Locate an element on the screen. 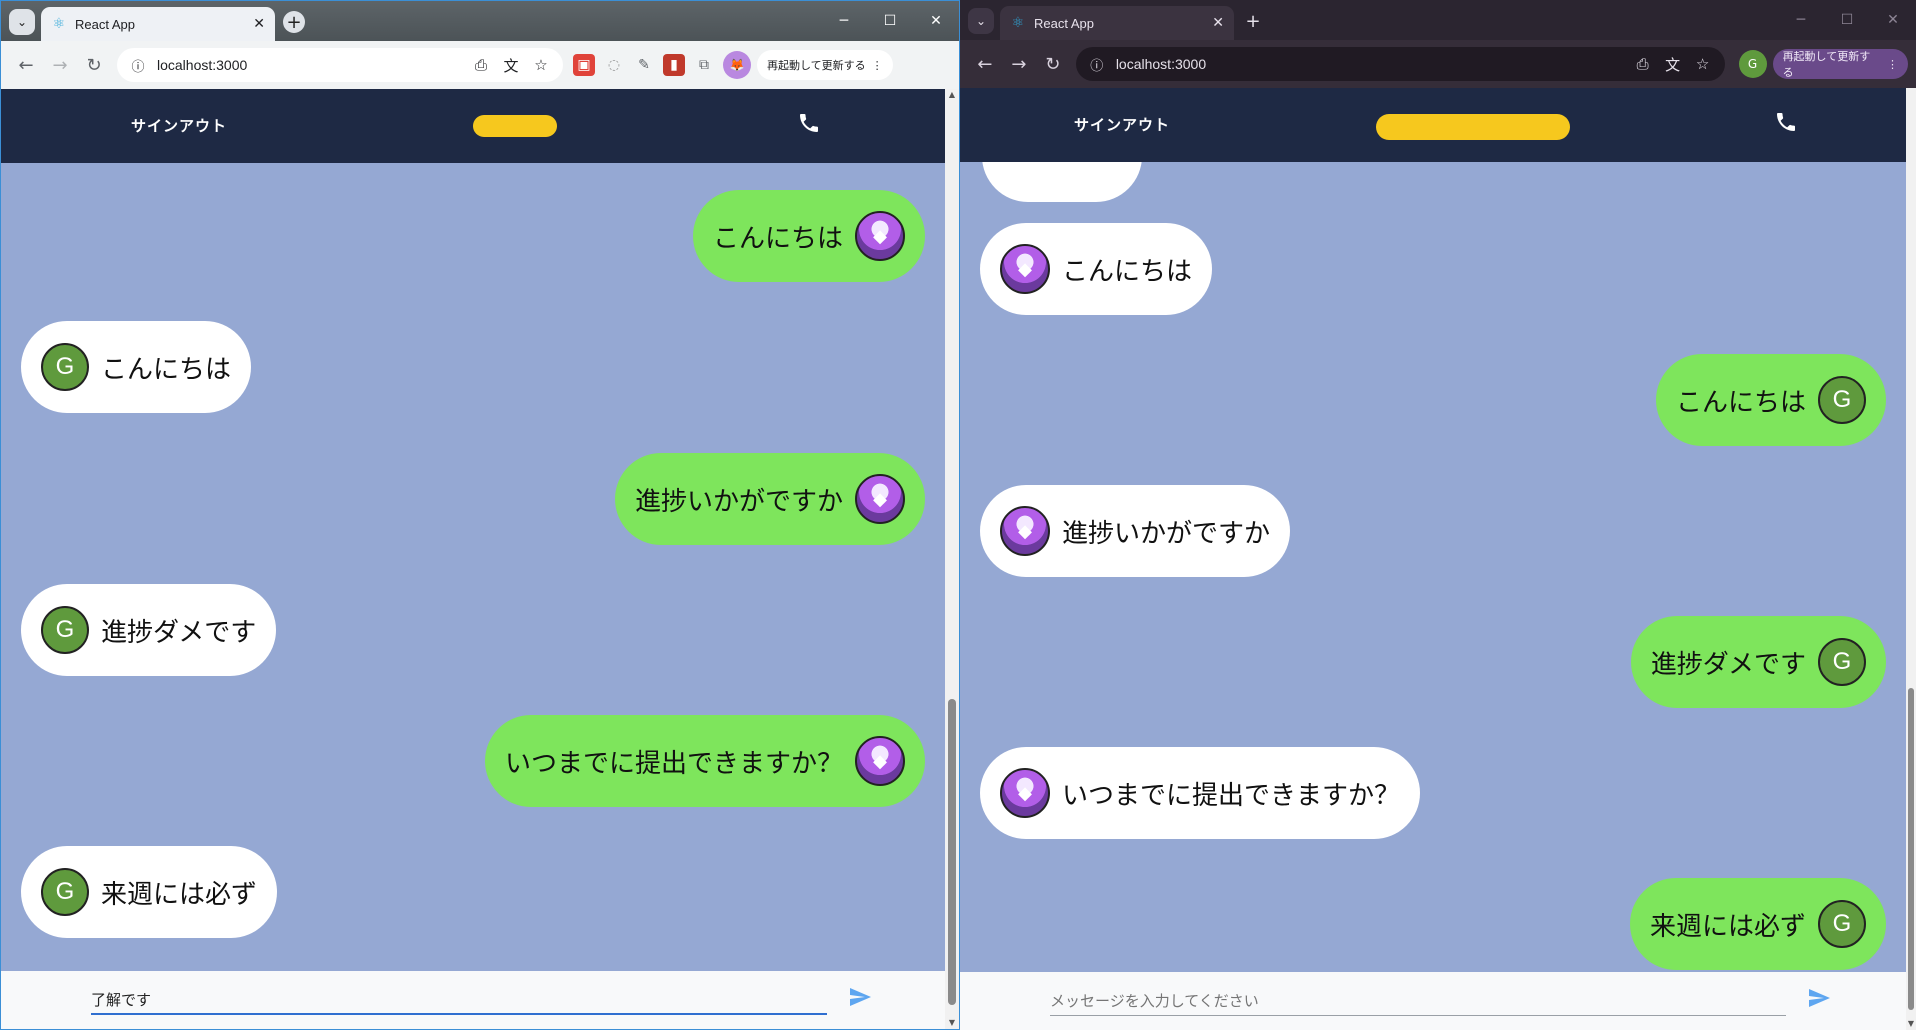 The height and width of the screenshot is (1030, 1916). message-bubble: ◆ 進捗いかがですか is located at coordinates (1135, 531).